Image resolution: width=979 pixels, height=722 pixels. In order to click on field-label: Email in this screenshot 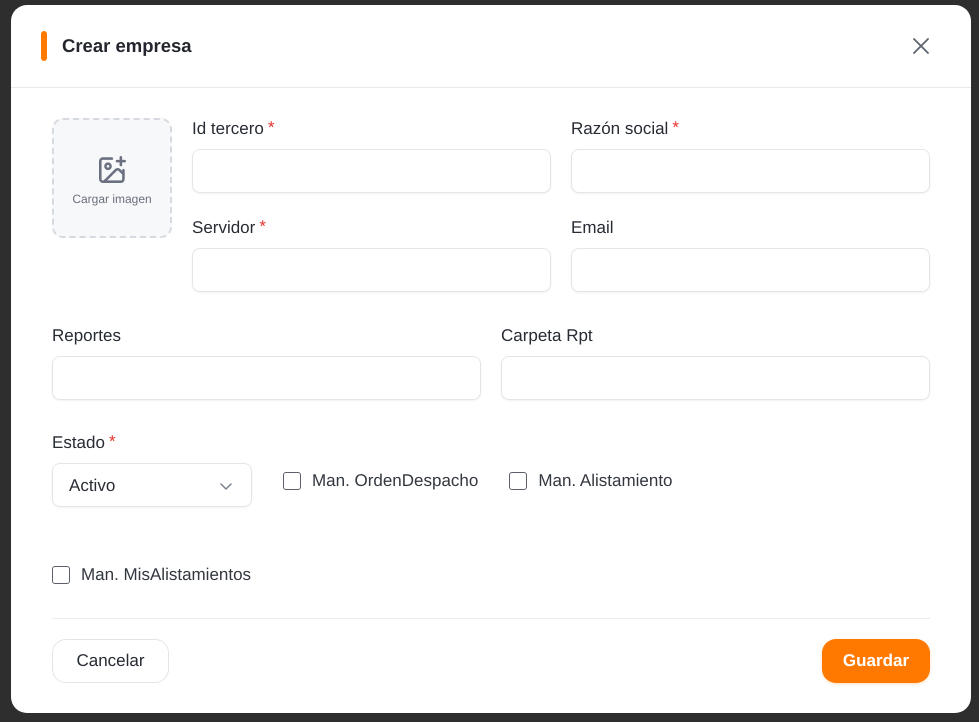, I will do `click(592, 228)`.